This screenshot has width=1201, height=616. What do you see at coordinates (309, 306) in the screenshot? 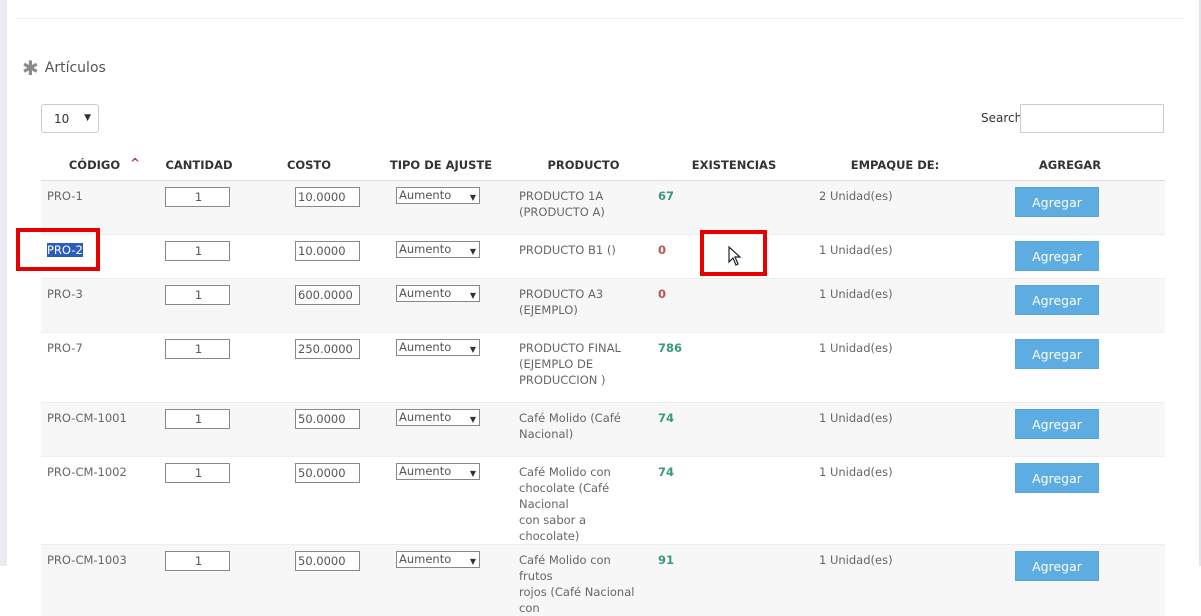
I see `cell-costo: 600.0000` at bounding box center [309, 306].